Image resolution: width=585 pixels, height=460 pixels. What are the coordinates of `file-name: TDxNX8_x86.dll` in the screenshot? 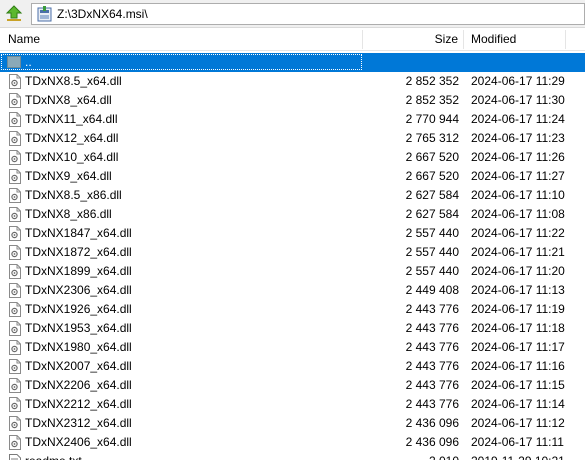 It's located at (68, 214).